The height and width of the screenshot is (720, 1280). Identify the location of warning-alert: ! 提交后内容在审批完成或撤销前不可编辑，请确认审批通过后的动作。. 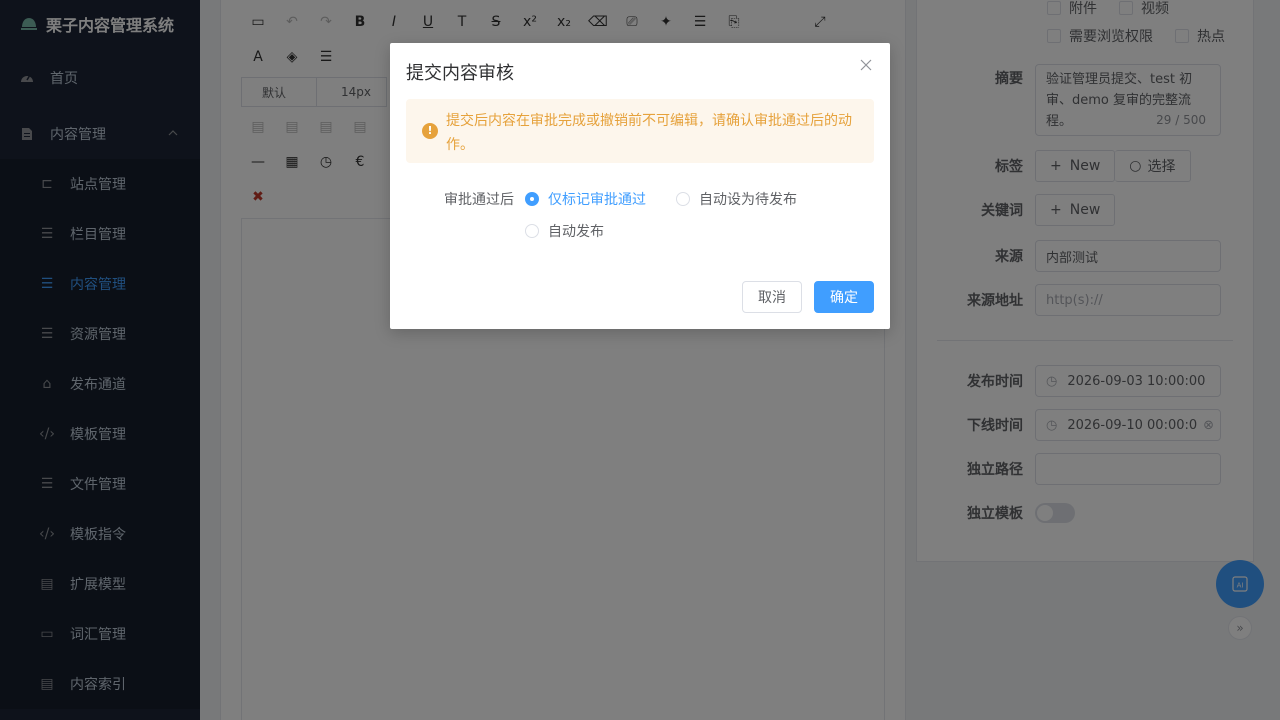
(640, 131).